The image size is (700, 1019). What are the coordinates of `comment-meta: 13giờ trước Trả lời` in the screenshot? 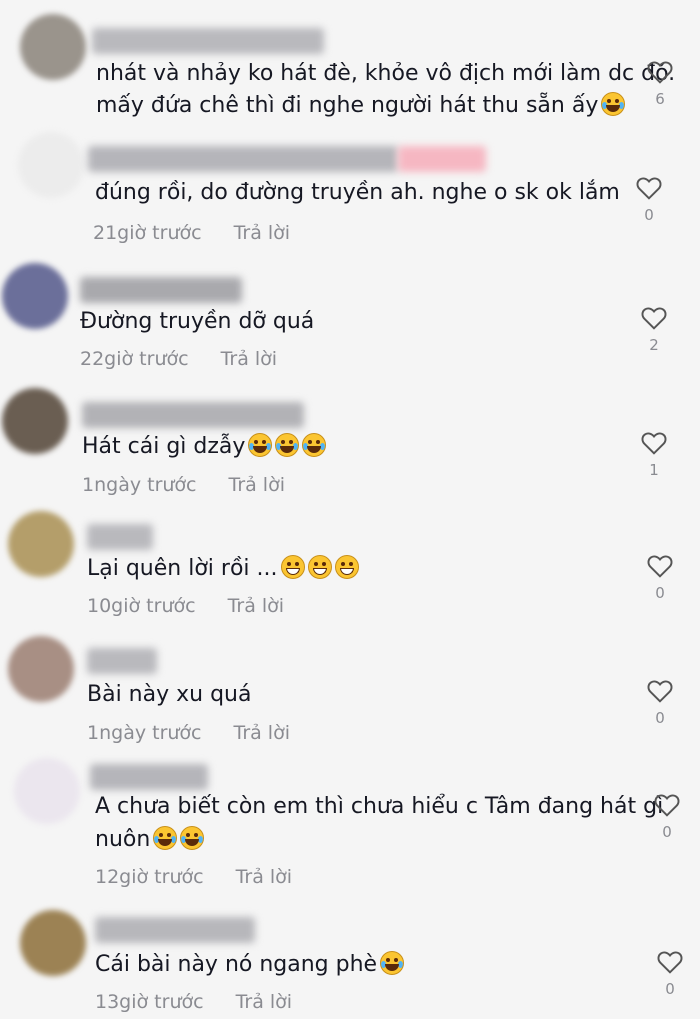 It's located at (193, 1002).